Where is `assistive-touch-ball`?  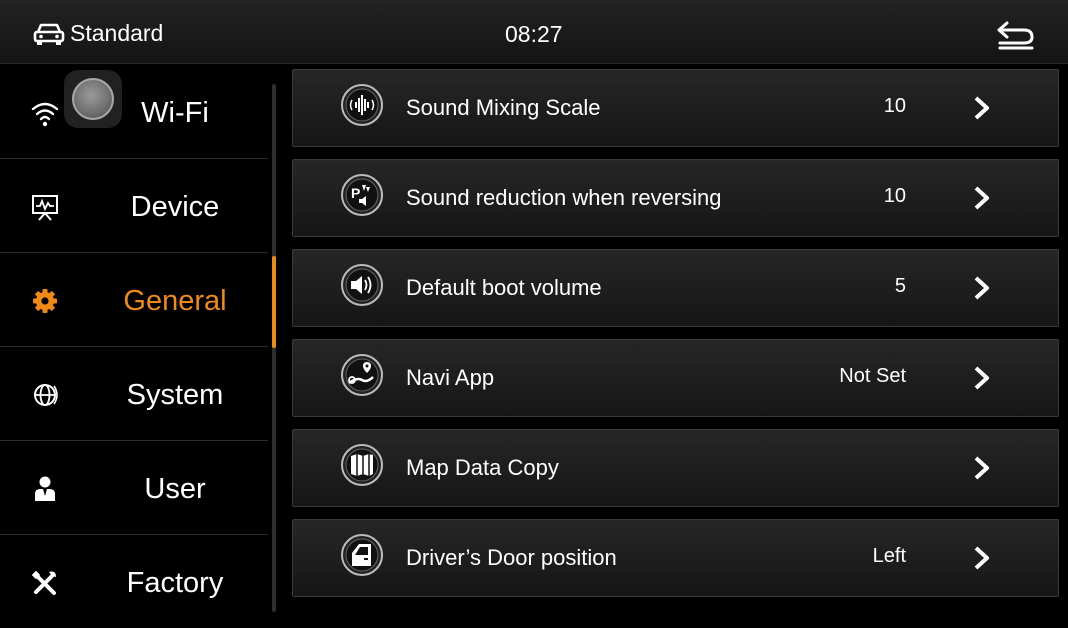 assistive-touch-ball is located at coordinates (93, 99).